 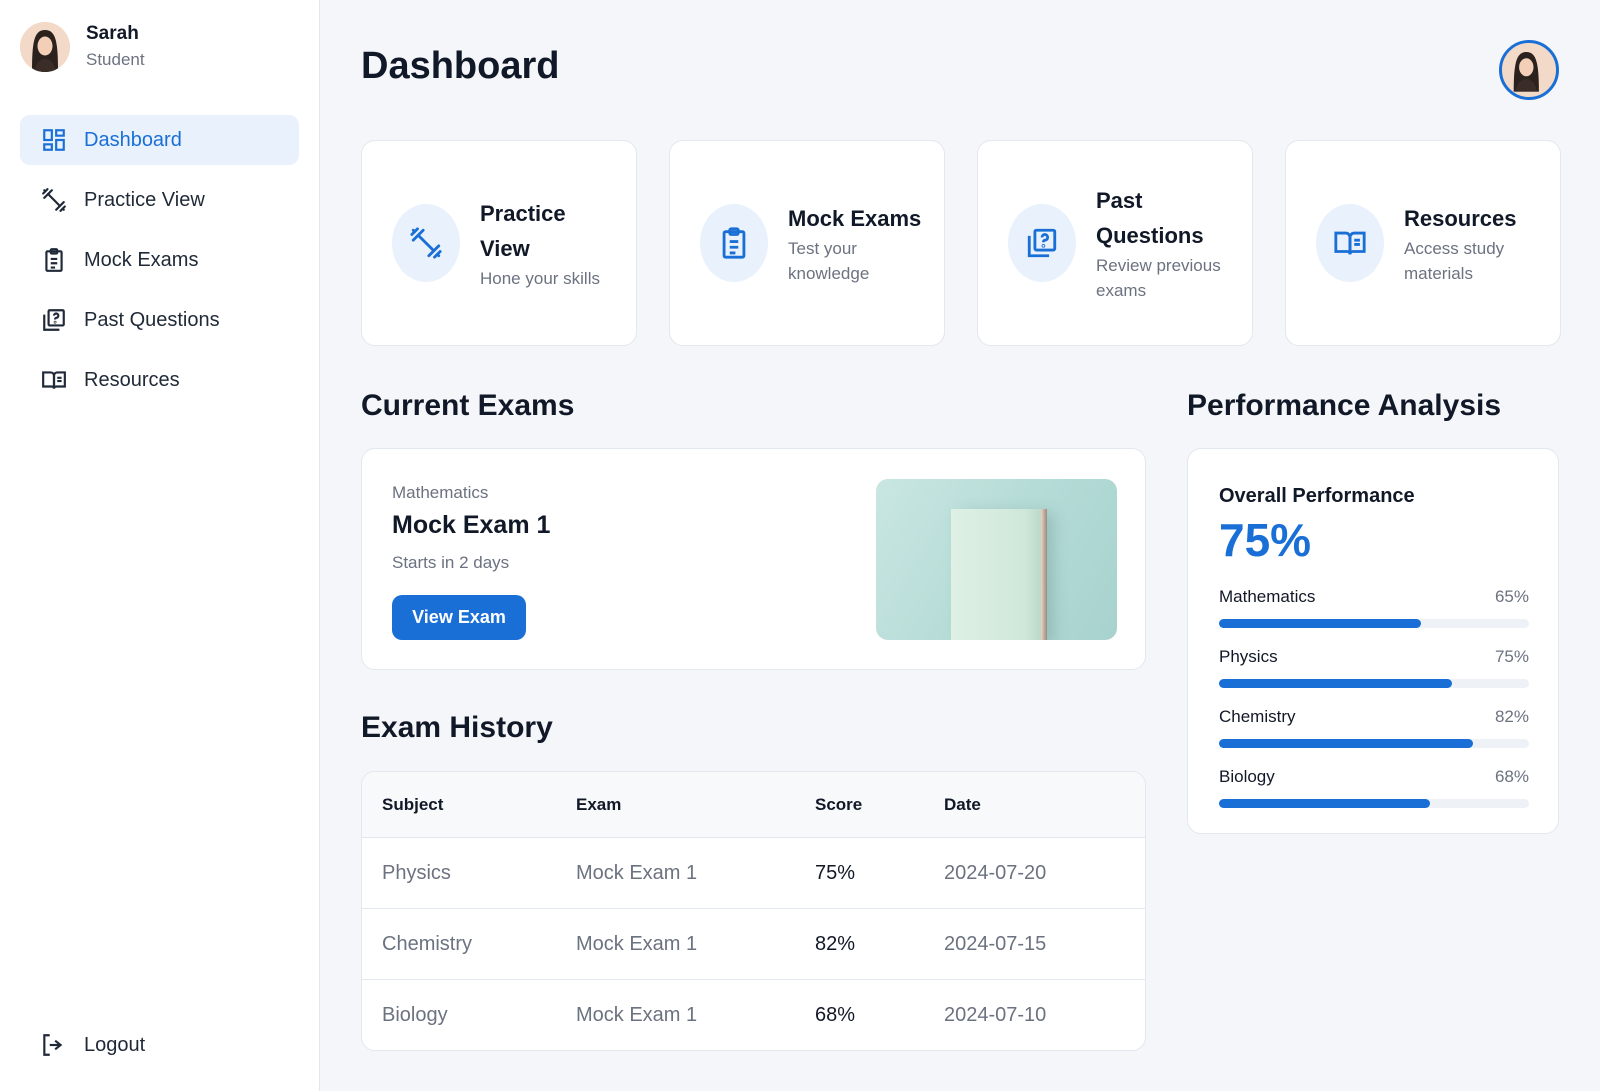 I want to click on table-row: Biology Mock Exam 1 68% 2024-07-10, so click(x=753, y=1015).